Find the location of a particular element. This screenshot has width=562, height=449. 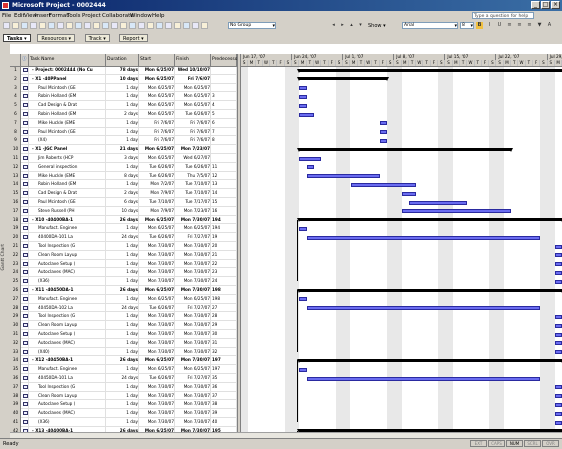

row-number: 30 is located at coordinates (15, 325).